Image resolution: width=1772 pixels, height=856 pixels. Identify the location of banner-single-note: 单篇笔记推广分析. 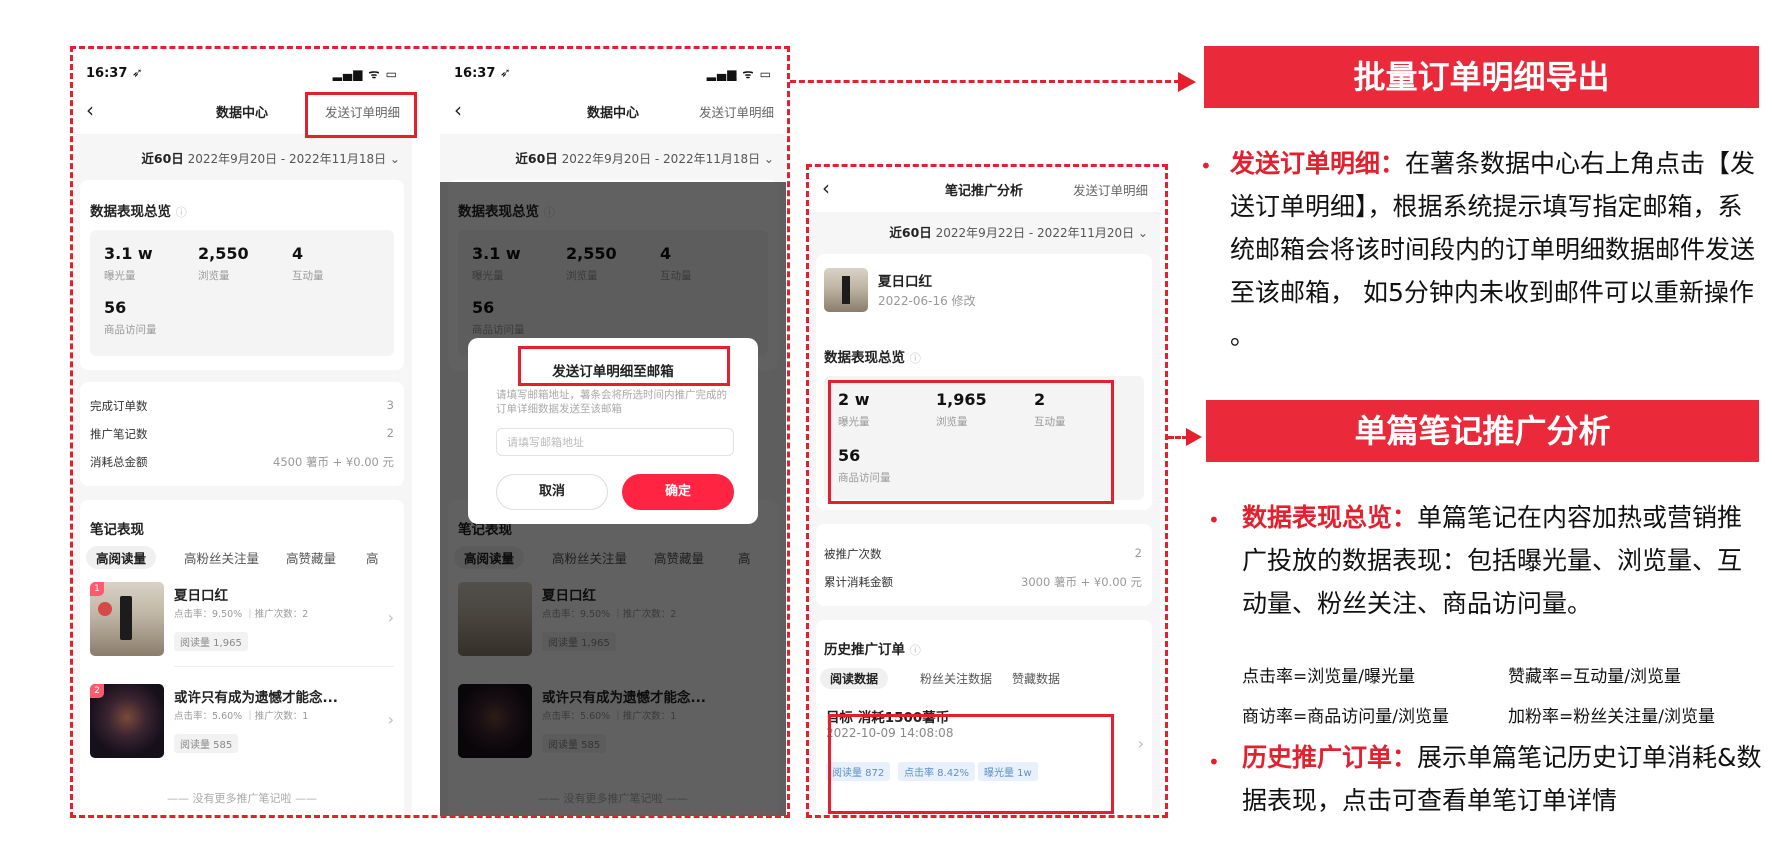
(1482, 431).